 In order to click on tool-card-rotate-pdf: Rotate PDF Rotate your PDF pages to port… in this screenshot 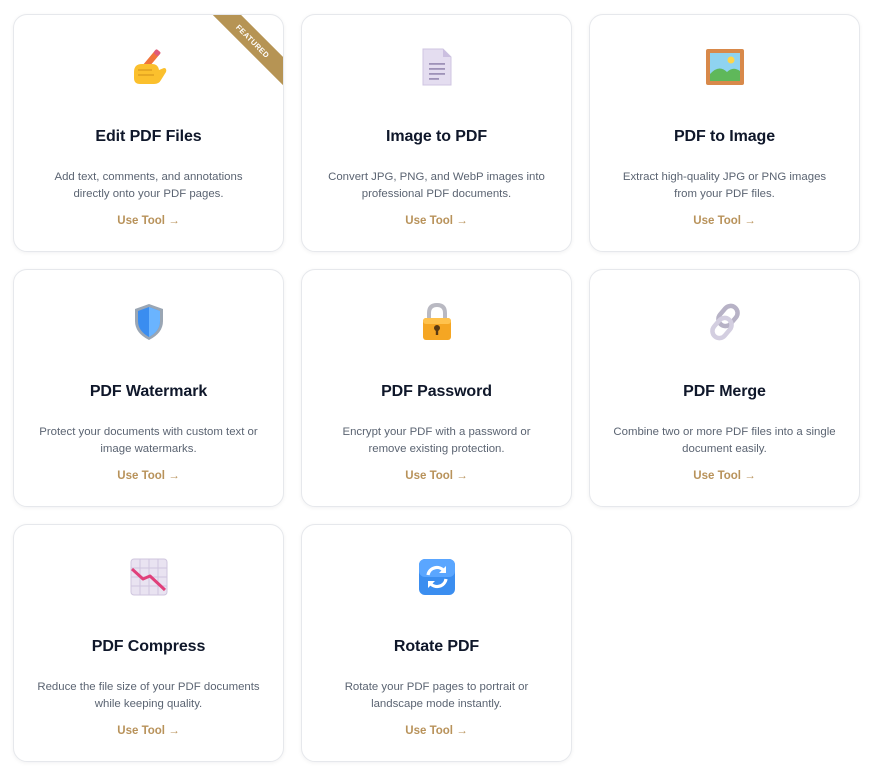, I will do `click(436, 643)`.